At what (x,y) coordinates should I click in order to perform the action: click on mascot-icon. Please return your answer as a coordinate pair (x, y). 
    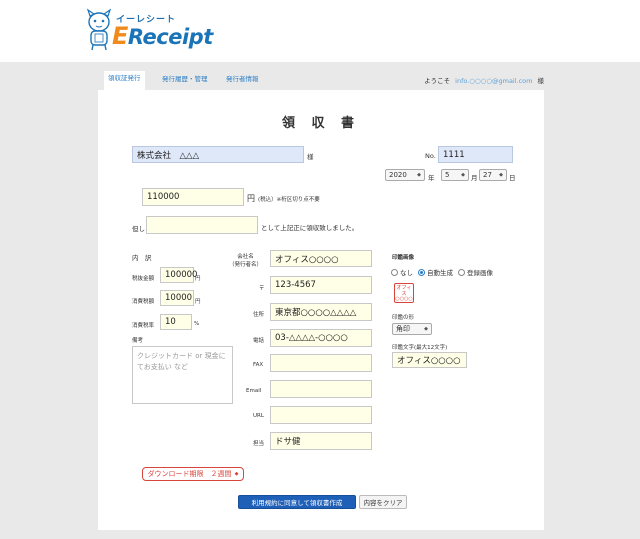
    Looking at the image, I should click on (99, 29).